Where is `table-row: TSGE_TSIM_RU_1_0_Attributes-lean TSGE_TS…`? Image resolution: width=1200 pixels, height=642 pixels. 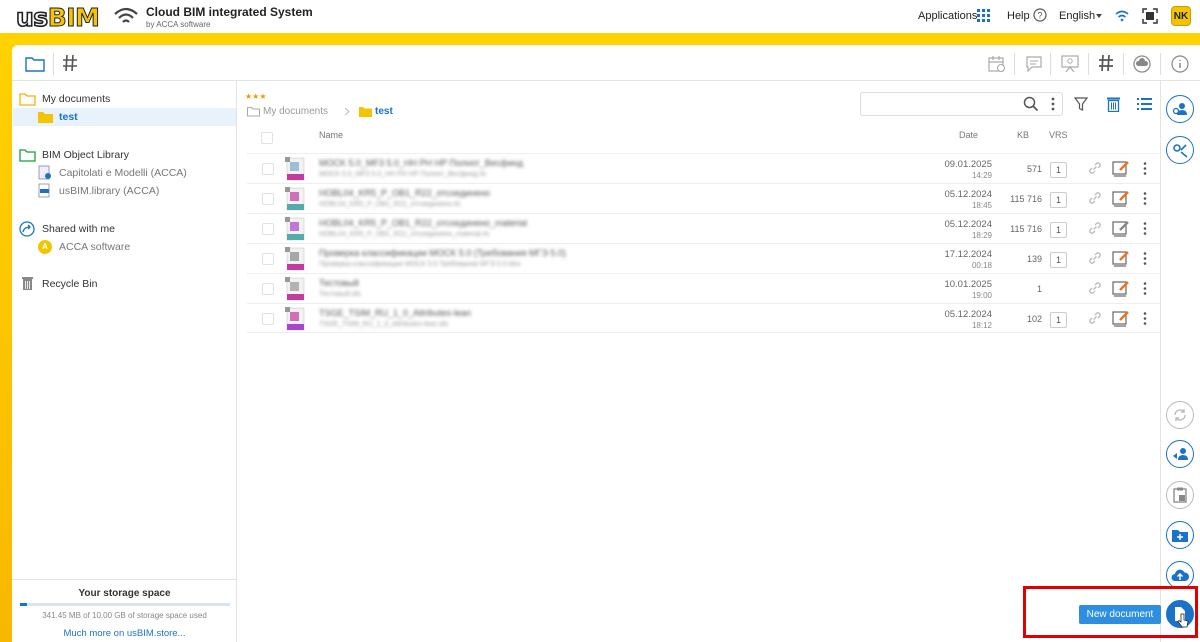 table-row: TSGE_TSIM_RU_1_0_Attributes-lean TSGE_TS… is located at coordinates (703, 318).